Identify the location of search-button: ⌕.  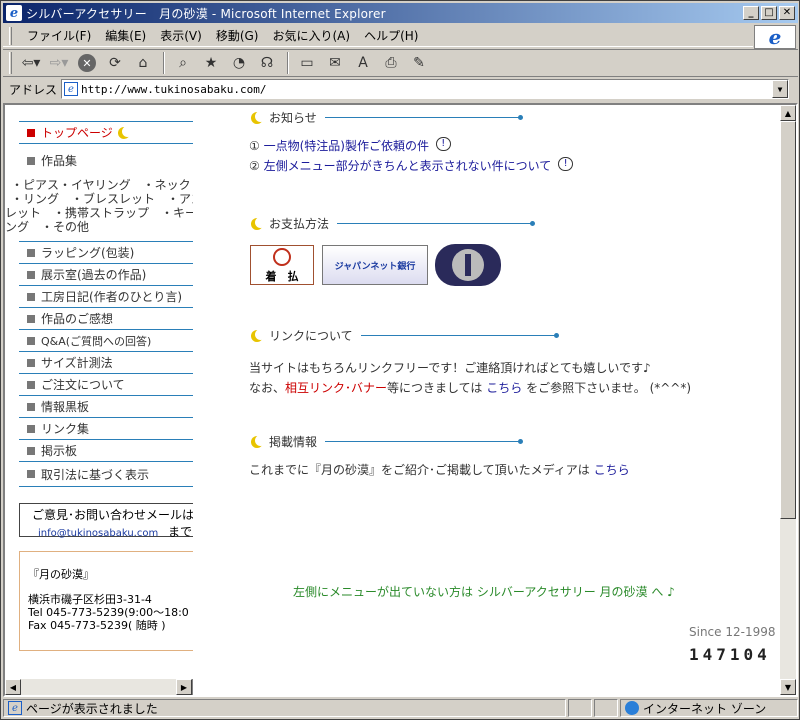
(183, 63).